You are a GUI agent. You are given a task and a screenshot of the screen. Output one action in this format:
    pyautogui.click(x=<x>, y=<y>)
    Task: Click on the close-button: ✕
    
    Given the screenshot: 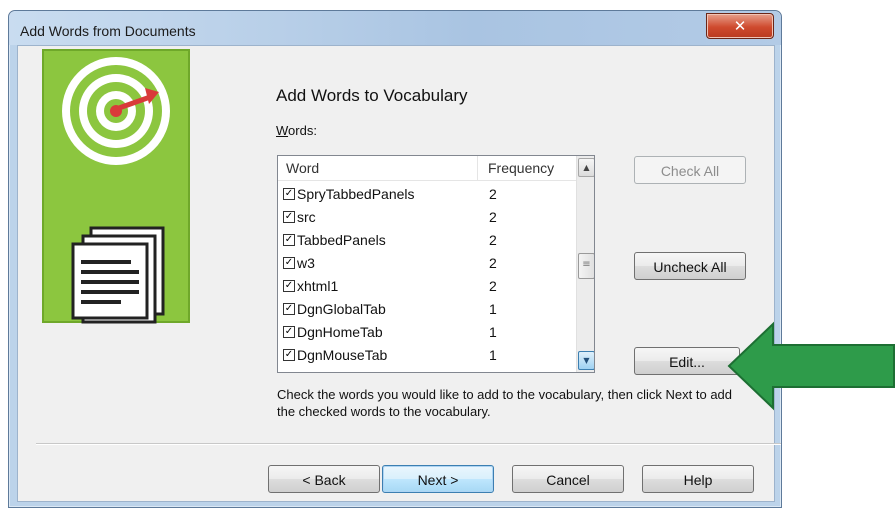 What is the action you would take?
    pyautogui.click(x=740, y=26)
    